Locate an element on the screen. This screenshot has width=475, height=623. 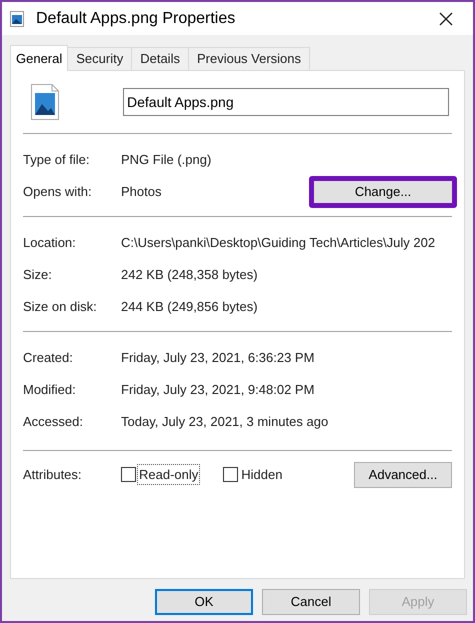
field-label: Attributes: is located at coordinates (53, 475).